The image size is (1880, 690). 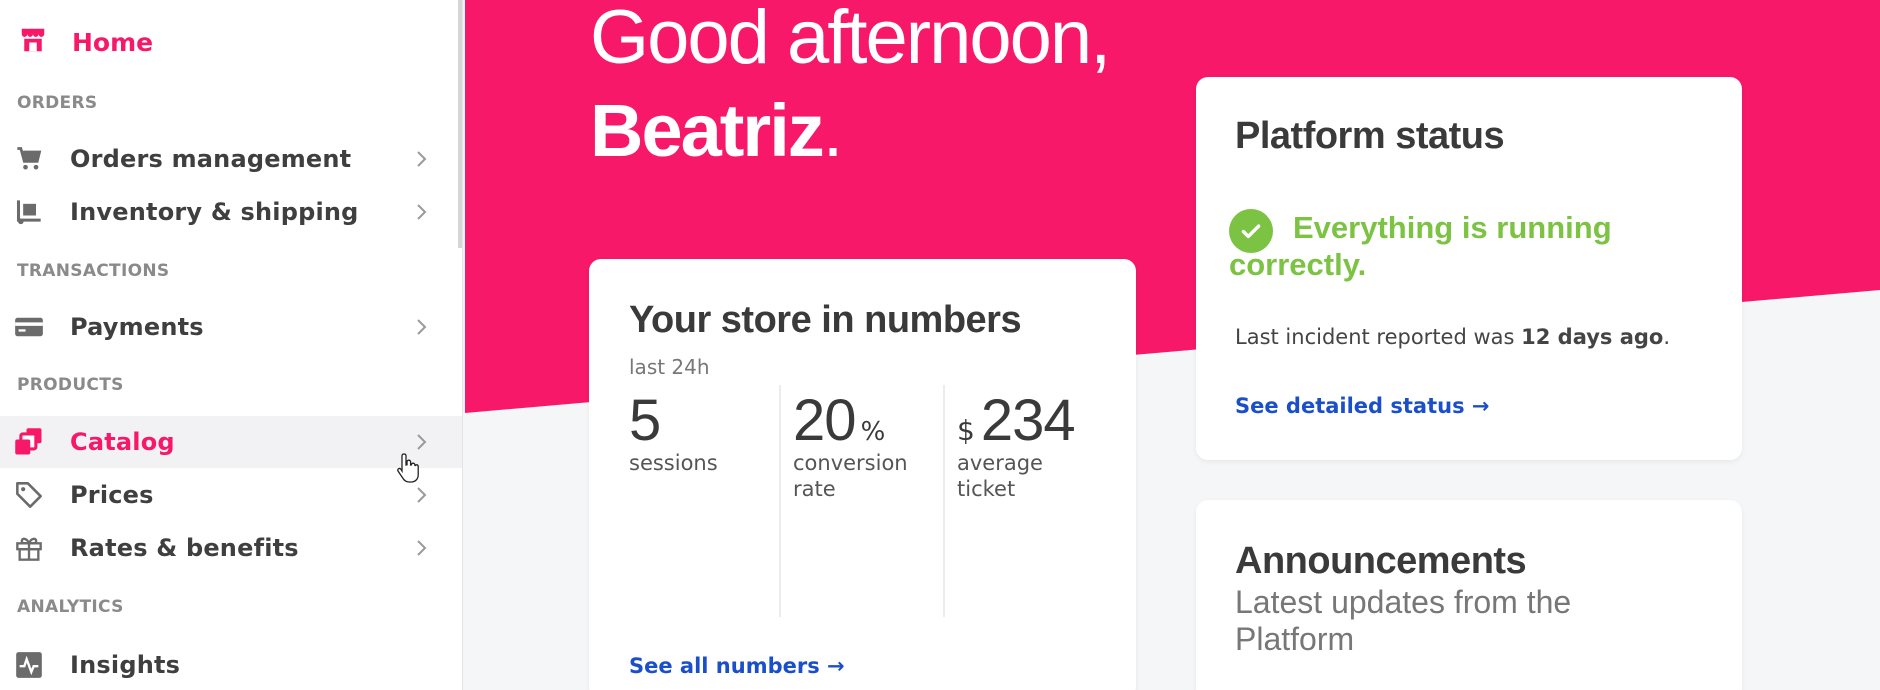 What do you see at coordinates (70, 607) in the screenshot?
I see `section-analytics: ANALYTICS` at bounding box center [70, 607].